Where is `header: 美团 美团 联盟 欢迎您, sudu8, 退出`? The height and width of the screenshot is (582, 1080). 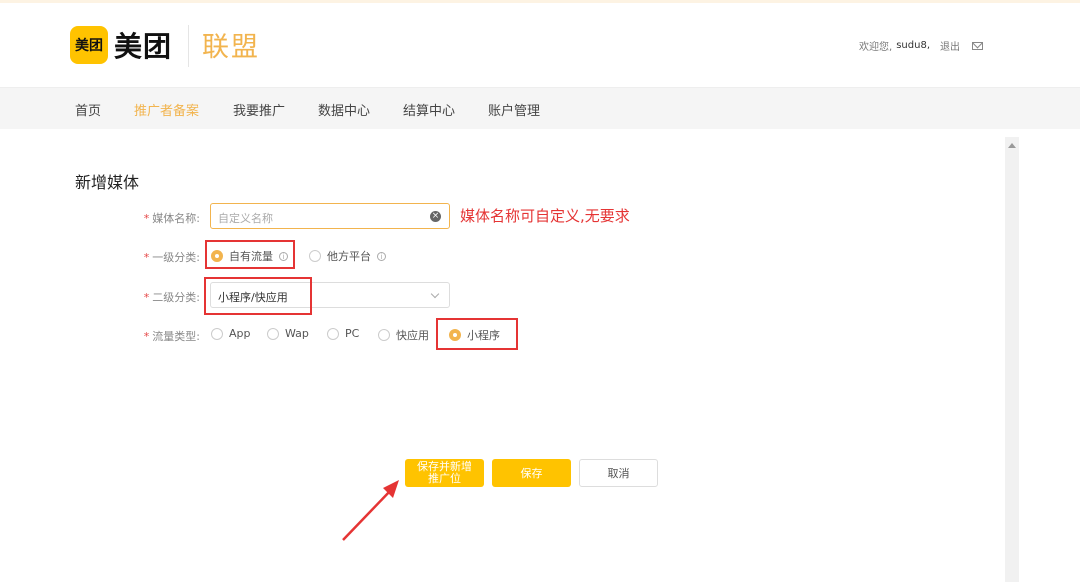
header: 美团 美团 联盟 欢迎您, sudu8, 退出 is located at coordinates (540, 45).